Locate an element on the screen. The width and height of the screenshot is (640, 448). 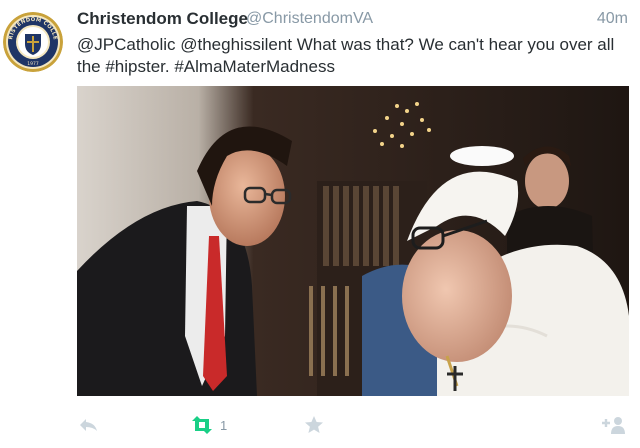
profile-avatar: CHRISTENDOM COLLEGE 1977 is located at coordinates (33, 42).